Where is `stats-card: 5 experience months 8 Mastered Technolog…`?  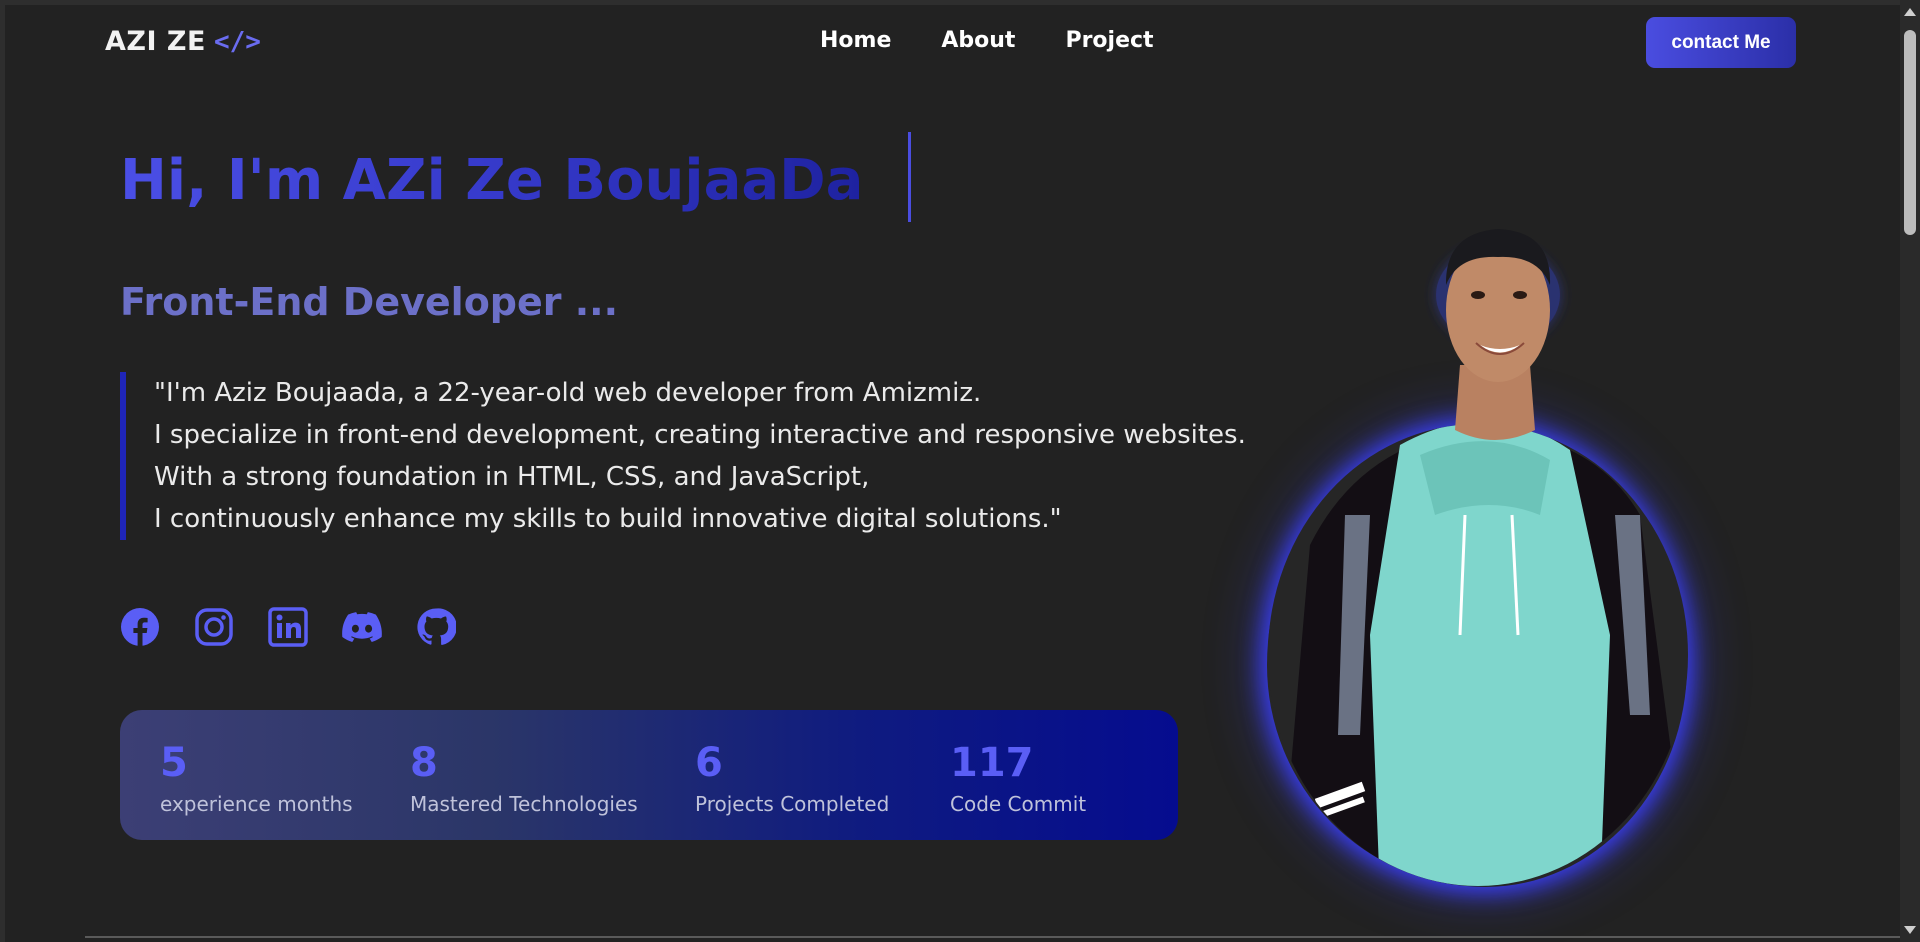
stats-card: 5 experience months 8 Mastered Technolog… is located at coordinates (649, 775).